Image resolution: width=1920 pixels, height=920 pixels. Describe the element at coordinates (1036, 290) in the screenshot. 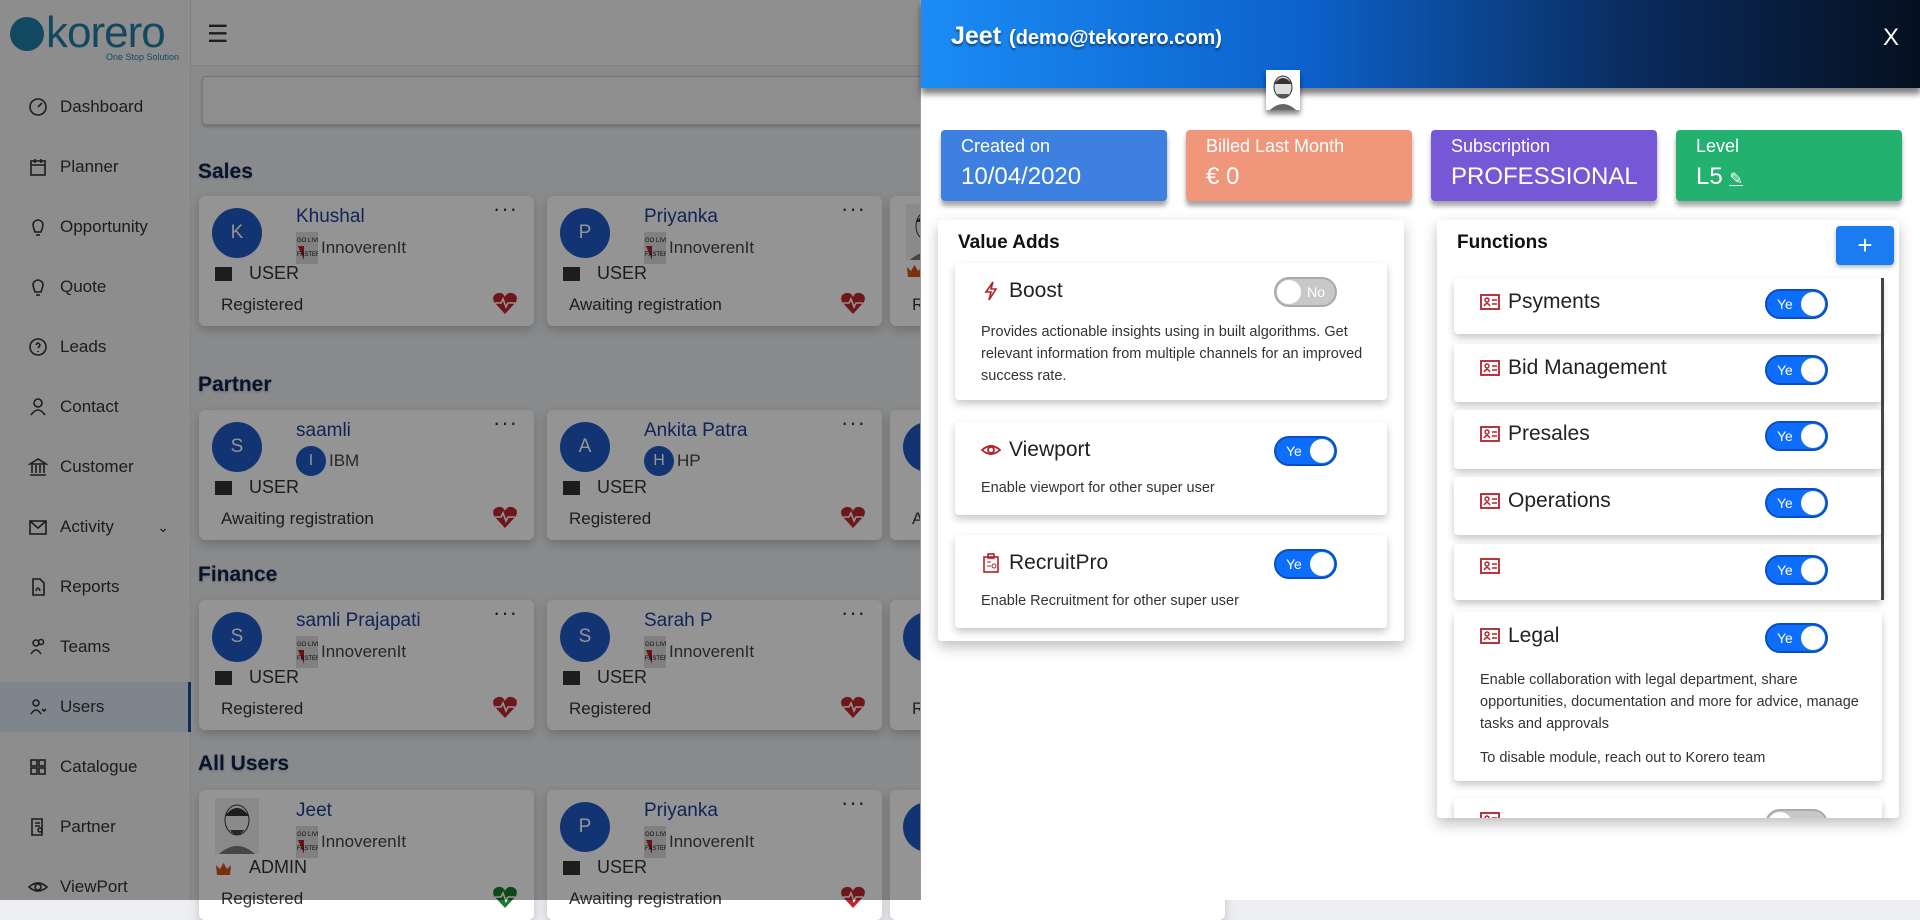

I see `value-add-name: Boost` at that location.